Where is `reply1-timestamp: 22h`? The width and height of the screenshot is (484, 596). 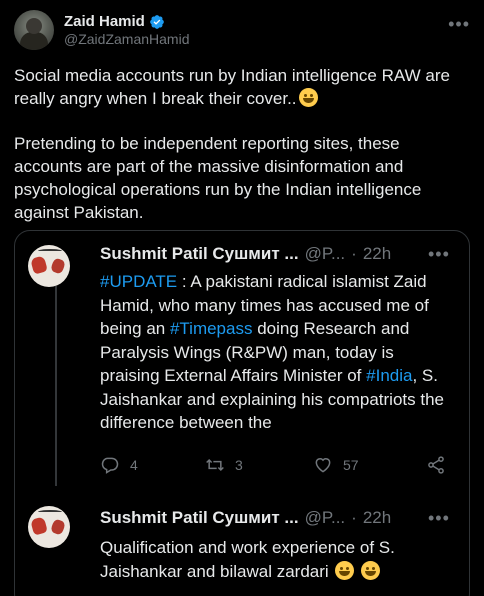
reply1-timestamp: 22h is located at coordinates (377, 254).